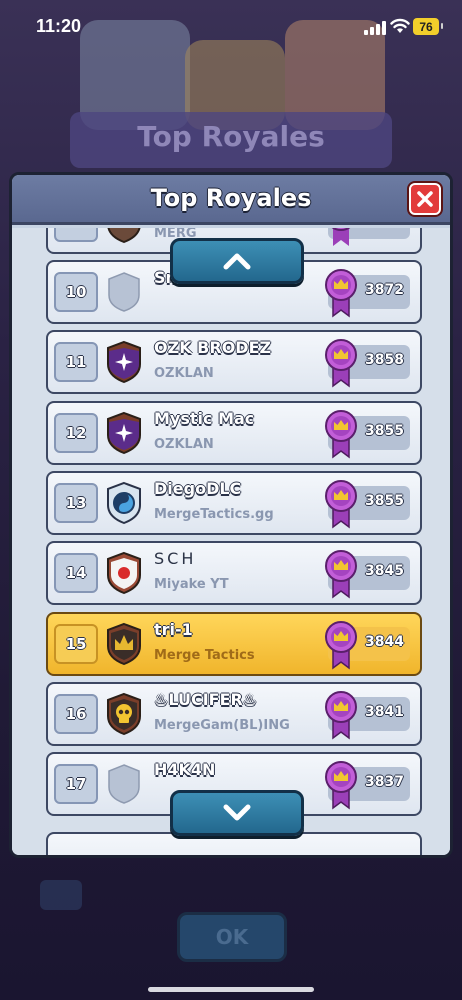 This screenshot has width=462, height=1000. Describe the element at coordinates (204, 655) in the screenshot. I see `clan-name: Merge Tactics` at that location.